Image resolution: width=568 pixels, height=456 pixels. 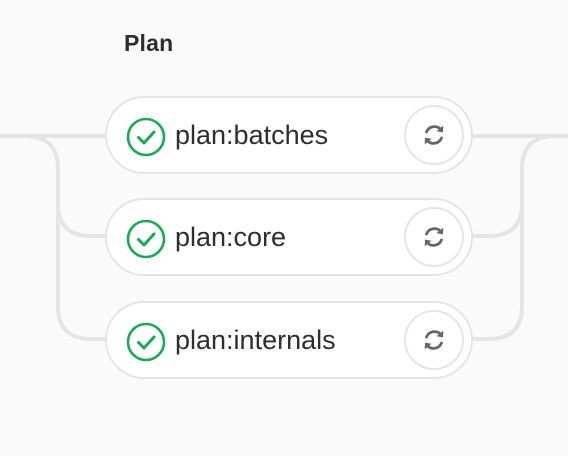 I want to click on connector-left-internals, so click(x=80, y=270).